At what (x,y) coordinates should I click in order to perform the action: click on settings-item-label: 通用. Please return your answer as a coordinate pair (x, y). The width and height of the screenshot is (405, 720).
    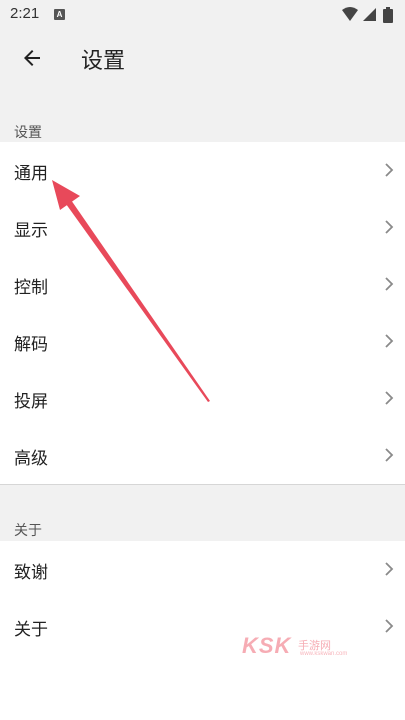
    Looking at the image, I should click on (31, 174).